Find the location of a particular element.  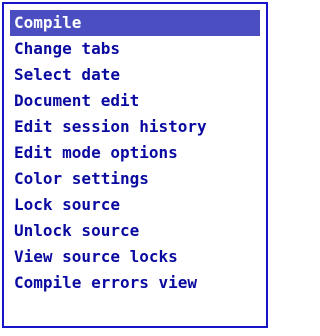

menu-item-select-date: Select date is located at coordinates (135, 75).